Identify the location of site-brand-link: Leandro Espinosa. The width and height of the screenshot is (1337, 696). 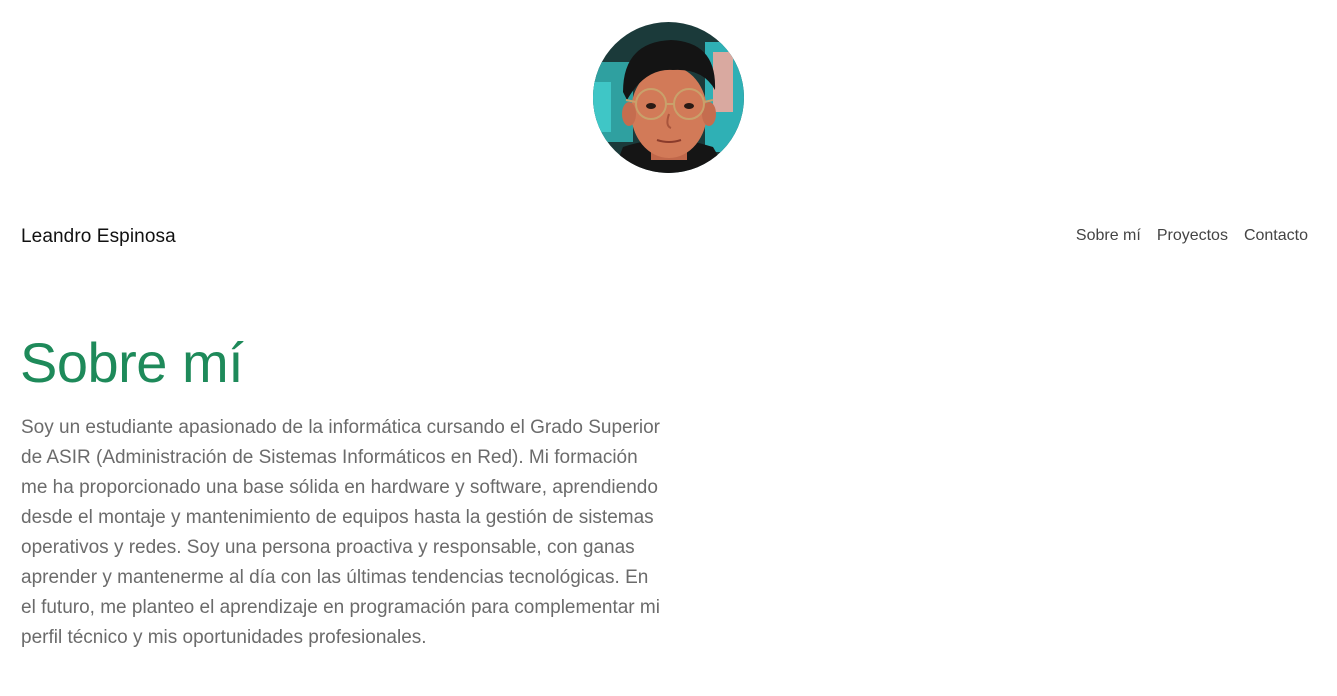
(98, 237).